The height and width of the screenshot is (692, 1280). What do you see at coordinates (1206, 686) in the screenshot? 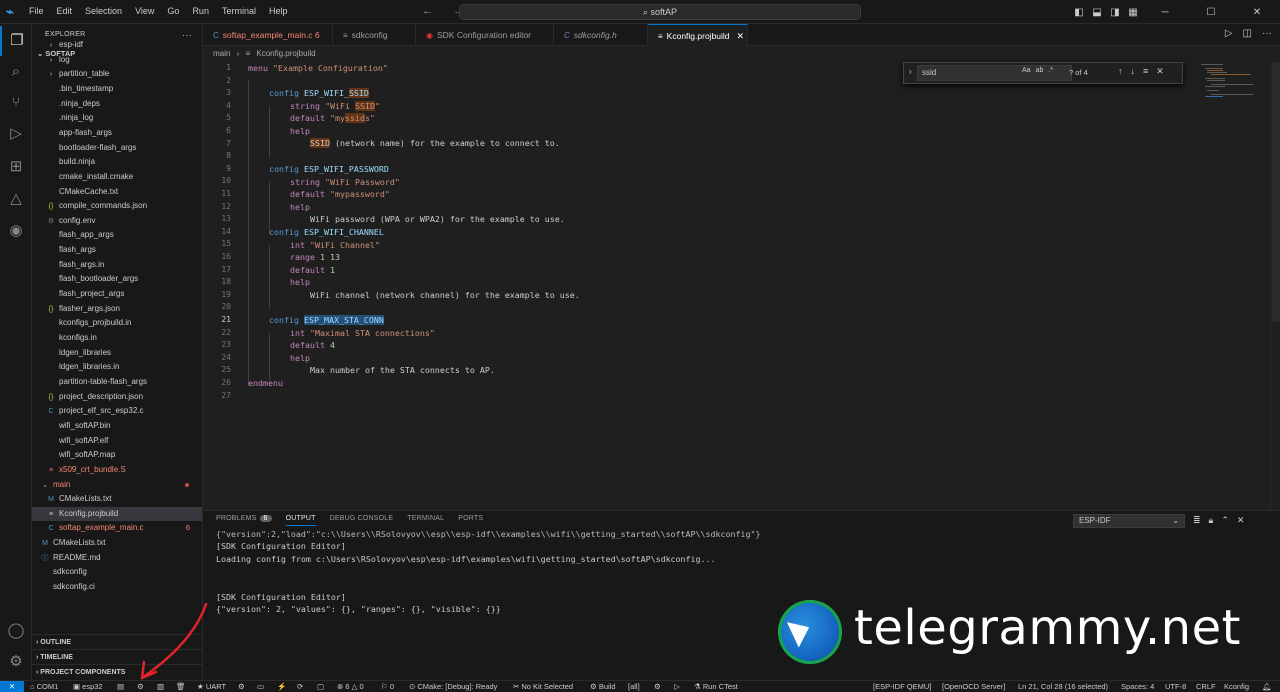
I see `end-of-line: CRLF` at bounding box center [1206, 686].